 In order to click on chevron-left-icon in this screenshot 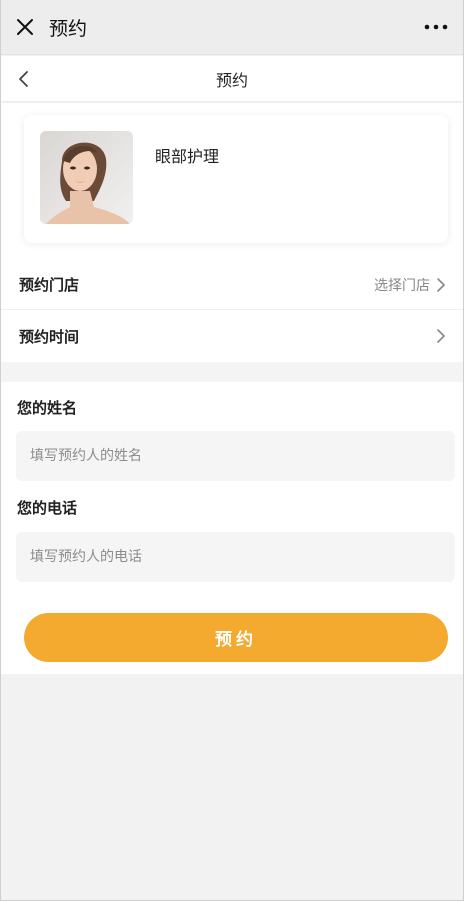, I will do `click(23, 79)`.